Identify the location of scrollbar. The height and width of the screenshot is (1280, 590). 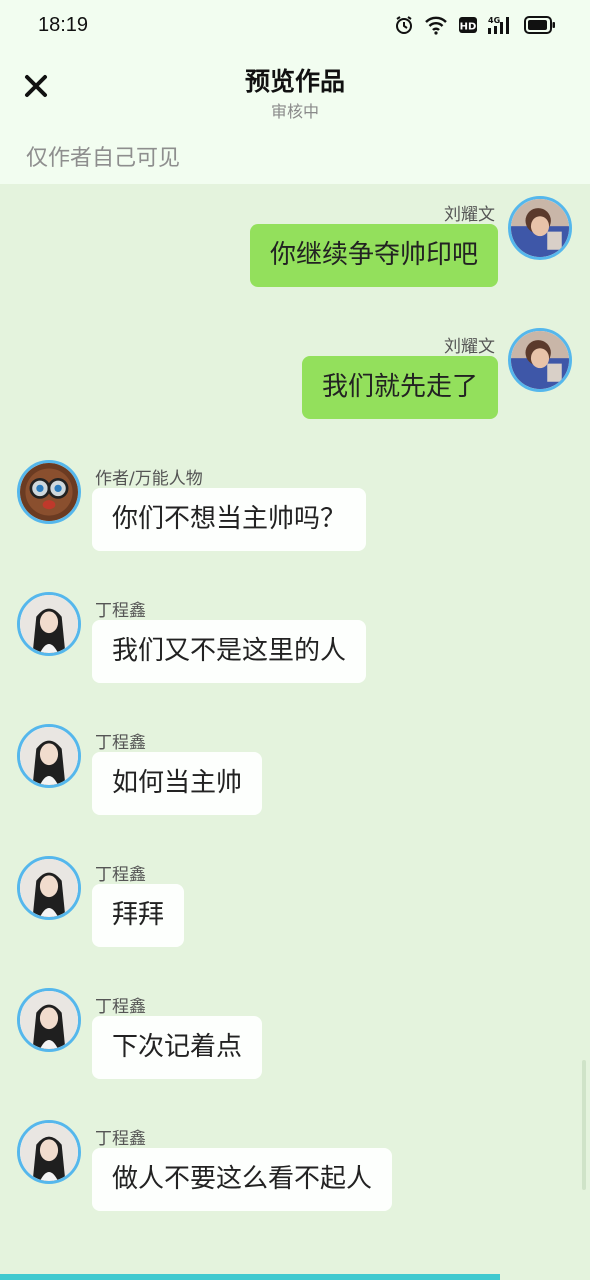
(584, 1125).